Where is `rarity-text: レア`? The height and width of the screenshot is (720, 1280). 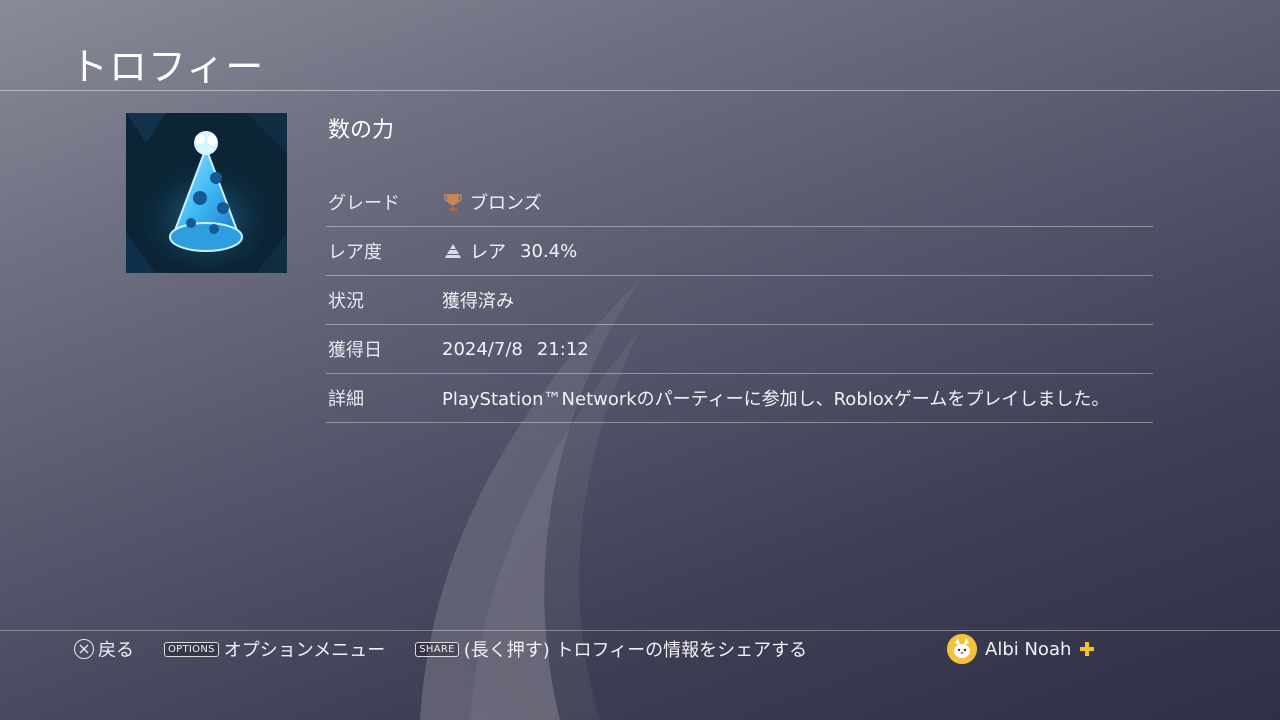
rarity-text: レア is located at coordinates (488, 252).